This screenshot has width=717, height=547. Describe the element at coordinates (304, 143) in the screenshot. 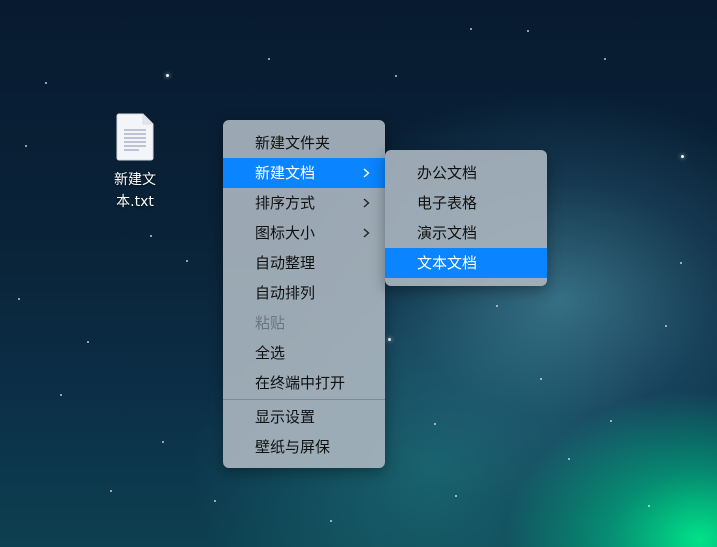

I see `menu-item-new-folder: 新建文件夹` at that location.